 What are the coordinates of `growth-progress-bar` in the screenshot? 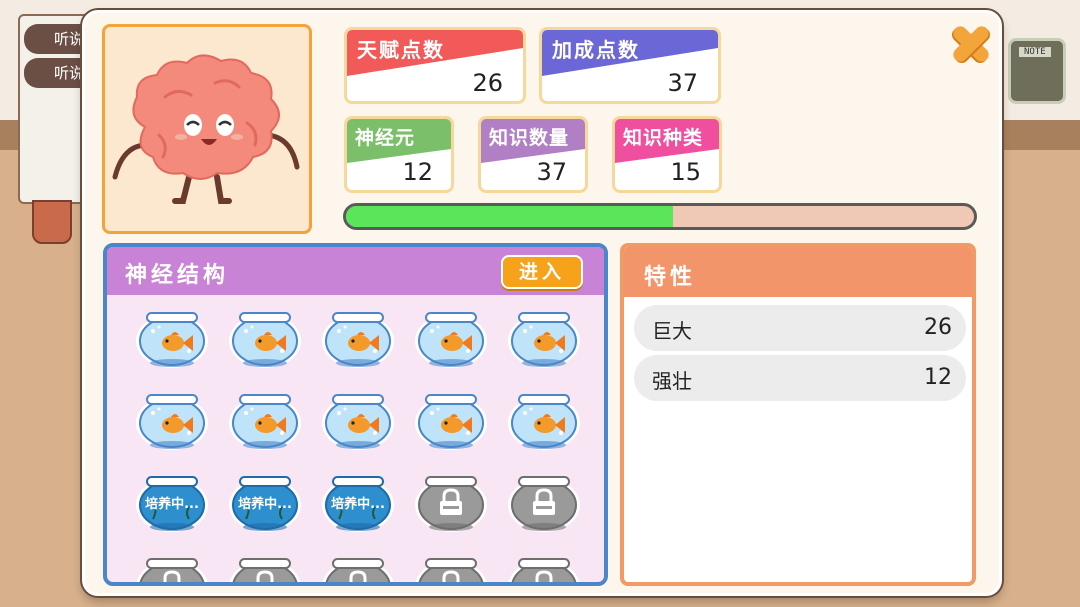 It's located at (660, 216).